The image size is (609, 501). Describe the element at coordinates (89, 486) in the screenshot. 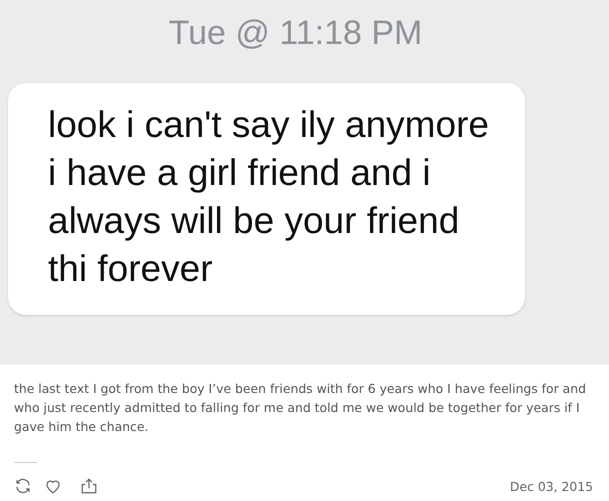

I see `share-icon` at that location.